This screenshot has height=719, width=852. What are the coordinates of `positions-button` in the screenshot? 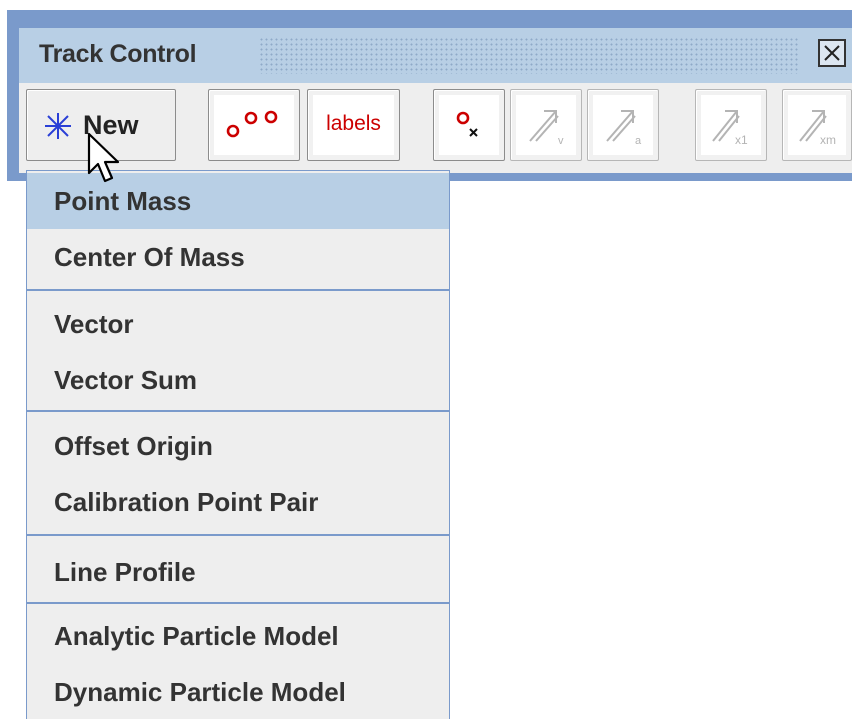 It's located at (254, 125).